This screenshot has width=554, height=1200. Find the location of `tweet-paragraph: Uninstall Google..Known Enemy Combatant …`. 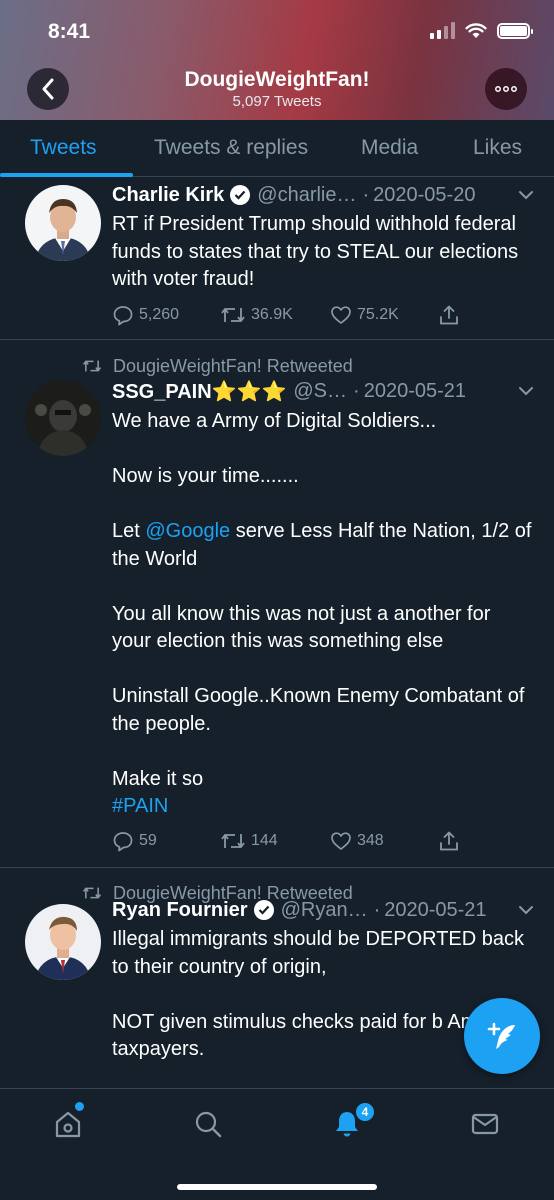

tweet-paragraph: Uninstall Google..Known Enemy Combatant … is located at coordinates (318, 710).